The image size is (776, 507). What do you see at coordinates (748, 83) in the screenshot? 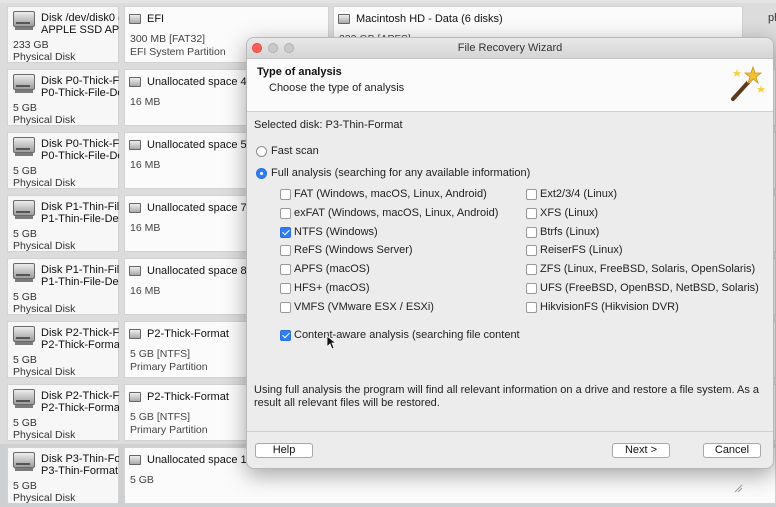
I see `magic-wand-icon` at bounding box center [748, 83].